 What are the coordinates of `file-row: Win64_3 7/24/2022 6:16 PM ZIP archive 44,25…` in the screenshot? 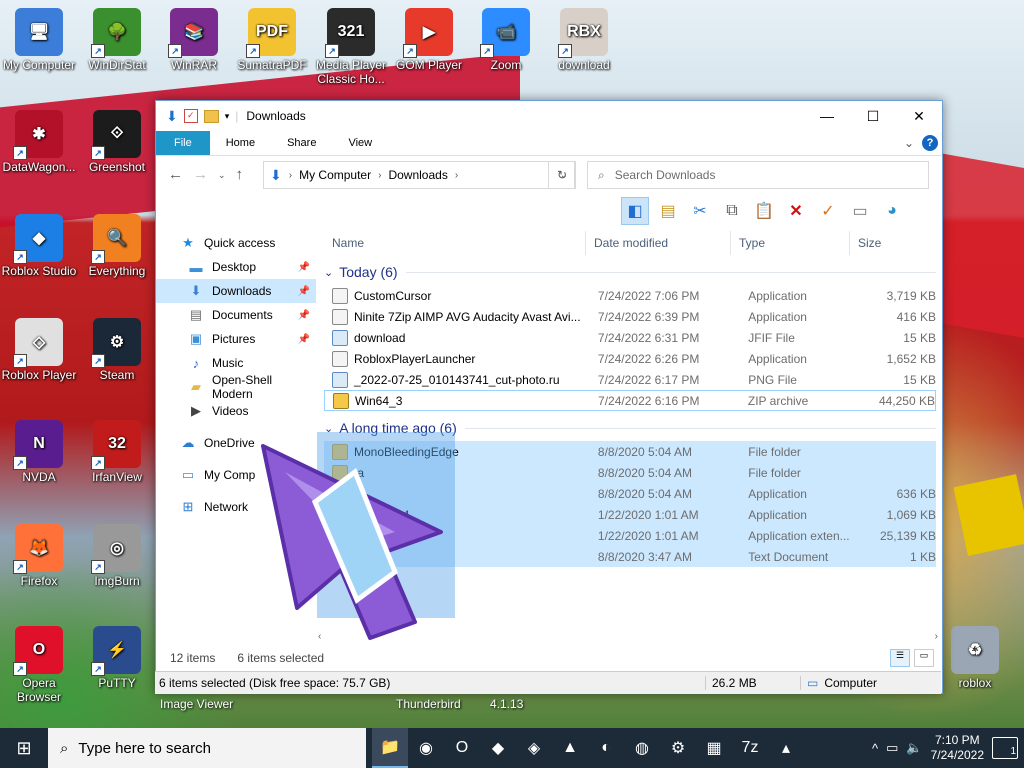 It's located at (630, 400).